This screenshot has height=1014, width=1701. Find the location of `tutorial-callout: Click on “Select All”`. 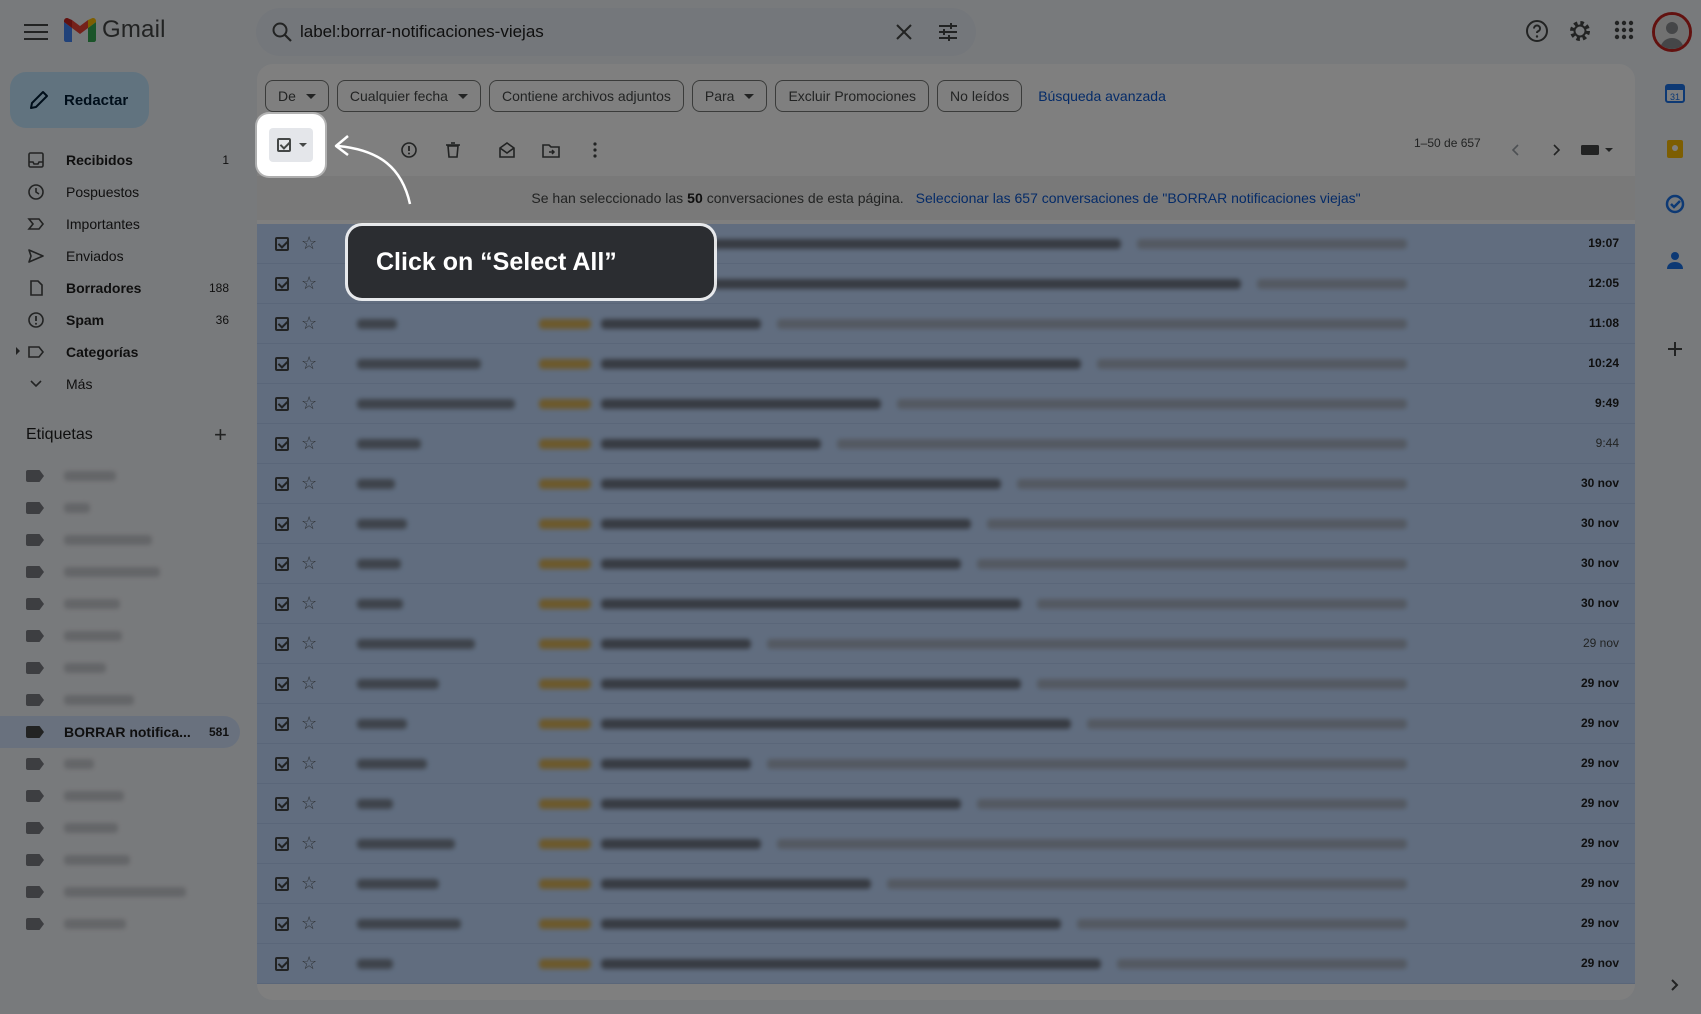

tutorial-callout: Click on “Select All” is located at coordinates (531, 262).